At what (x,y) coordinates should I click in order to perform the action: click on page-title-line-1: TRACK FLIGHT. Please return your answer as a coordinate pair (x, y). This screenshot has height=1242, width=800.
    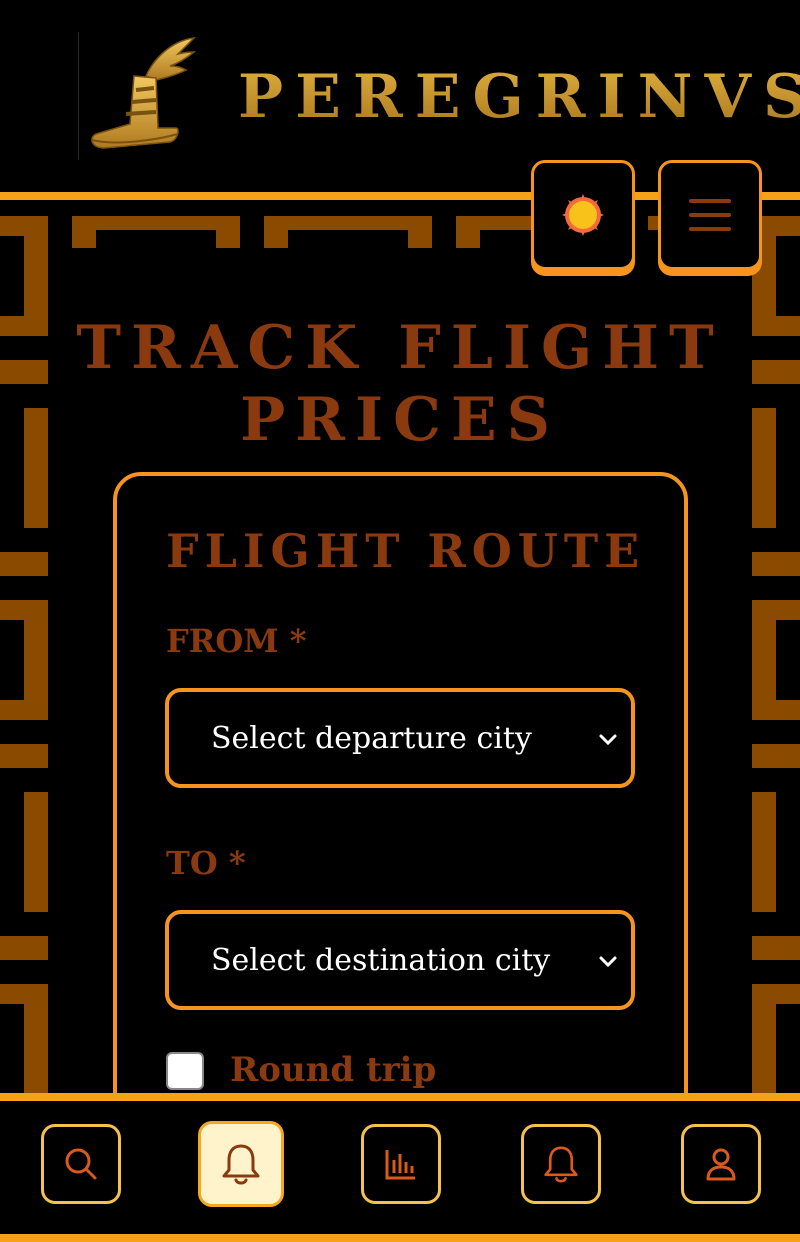
    Looking at the image, I should click on (400, 348).